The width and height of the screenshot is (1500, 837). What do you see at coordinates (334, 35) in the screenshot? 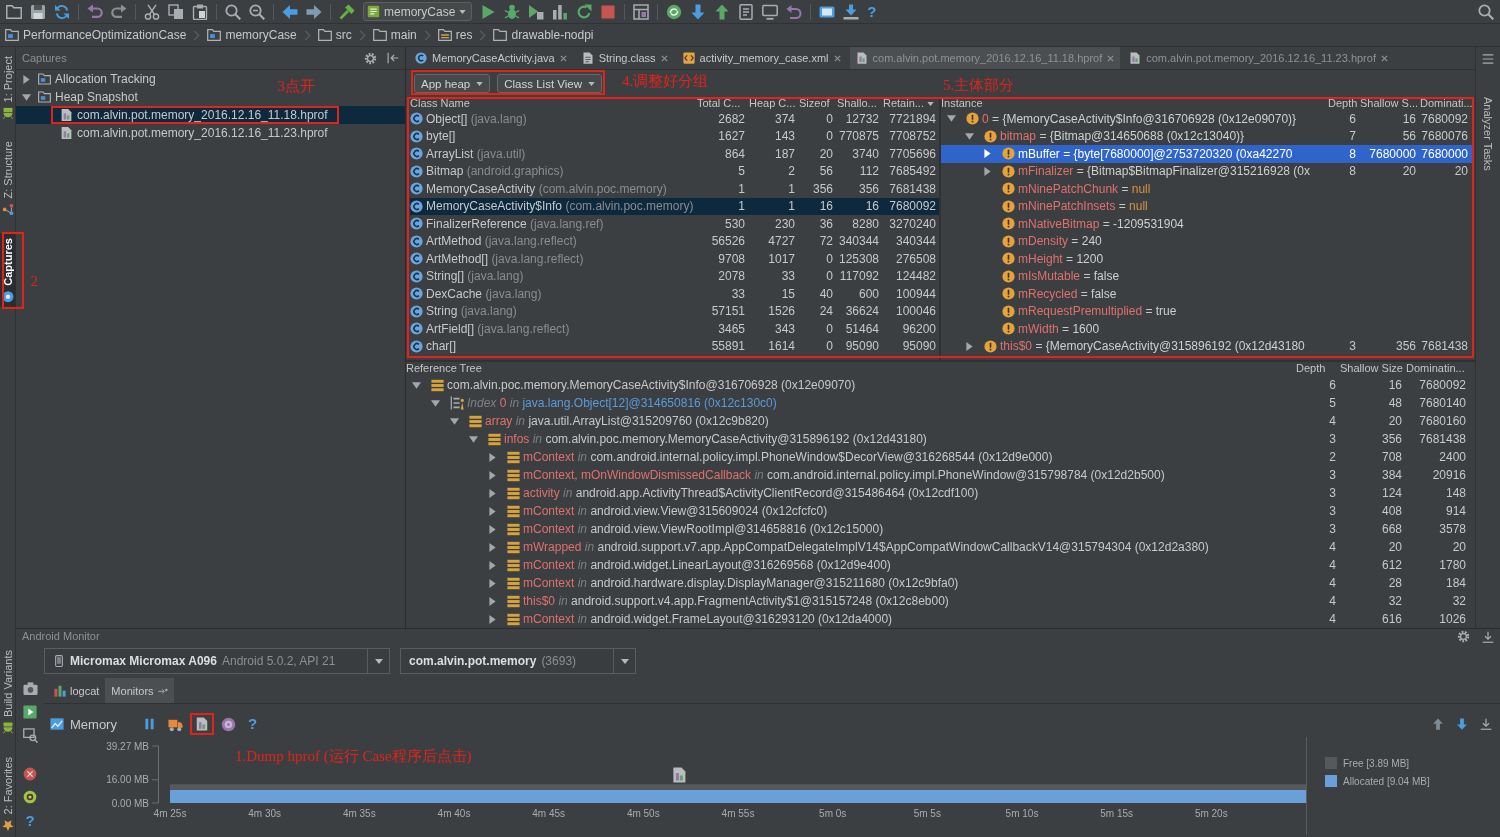
I see `breadcrumb-item: src` at bounding box center [334, 35].